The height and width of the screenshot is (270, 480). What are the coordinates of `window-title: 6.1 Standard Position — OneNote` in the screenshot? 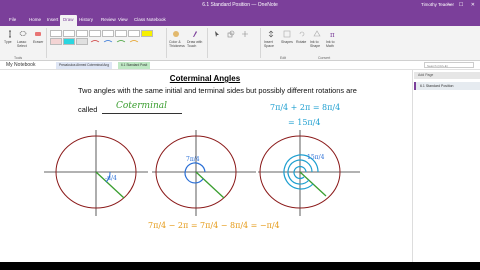 It's located at (240, 5).